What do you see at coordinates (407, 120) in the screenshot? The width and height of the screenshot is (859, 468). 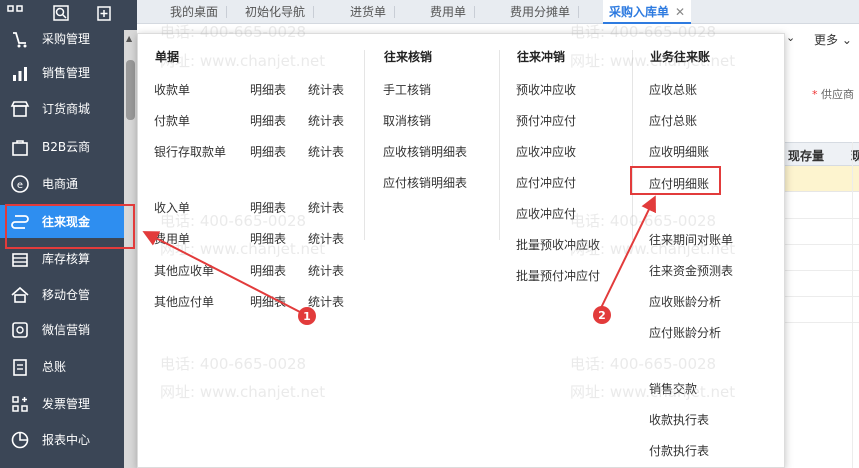 I see `menu-item-cancel-writeoff: 取消核销` at bounding box center [407, 120].